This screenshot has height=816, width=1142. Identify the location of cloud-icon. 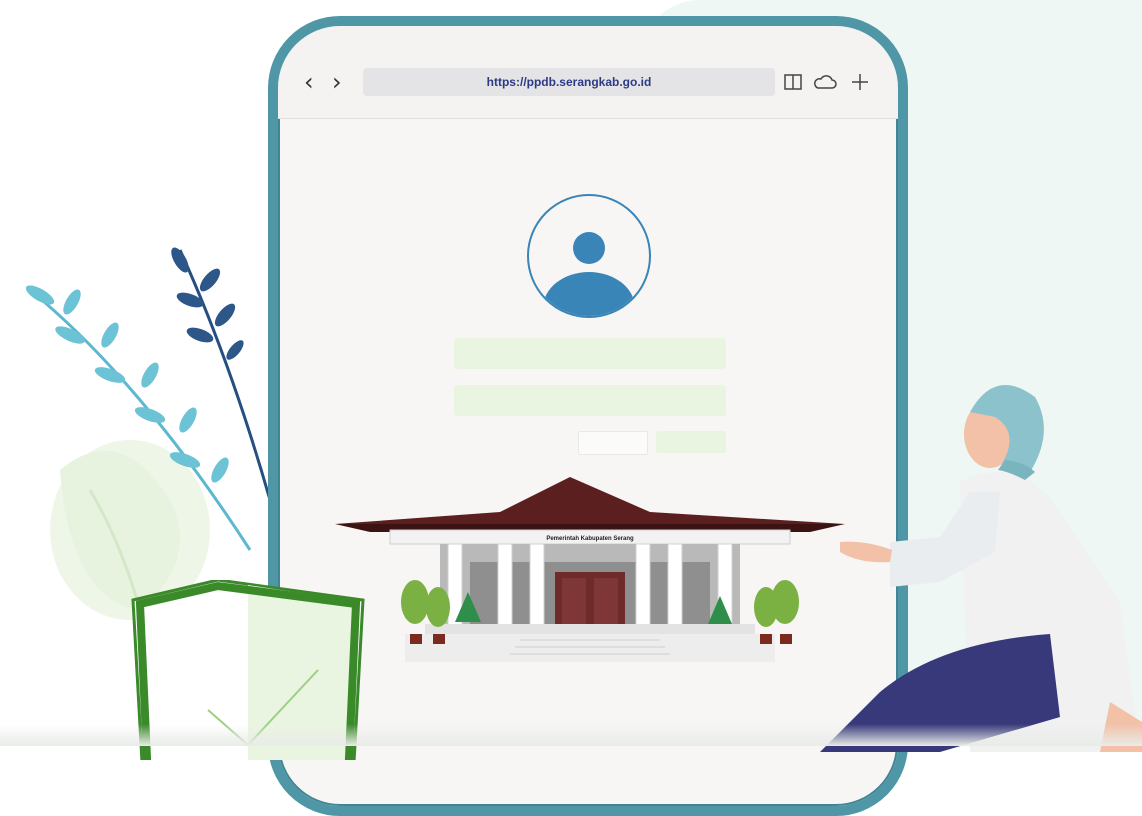
(825, 82).